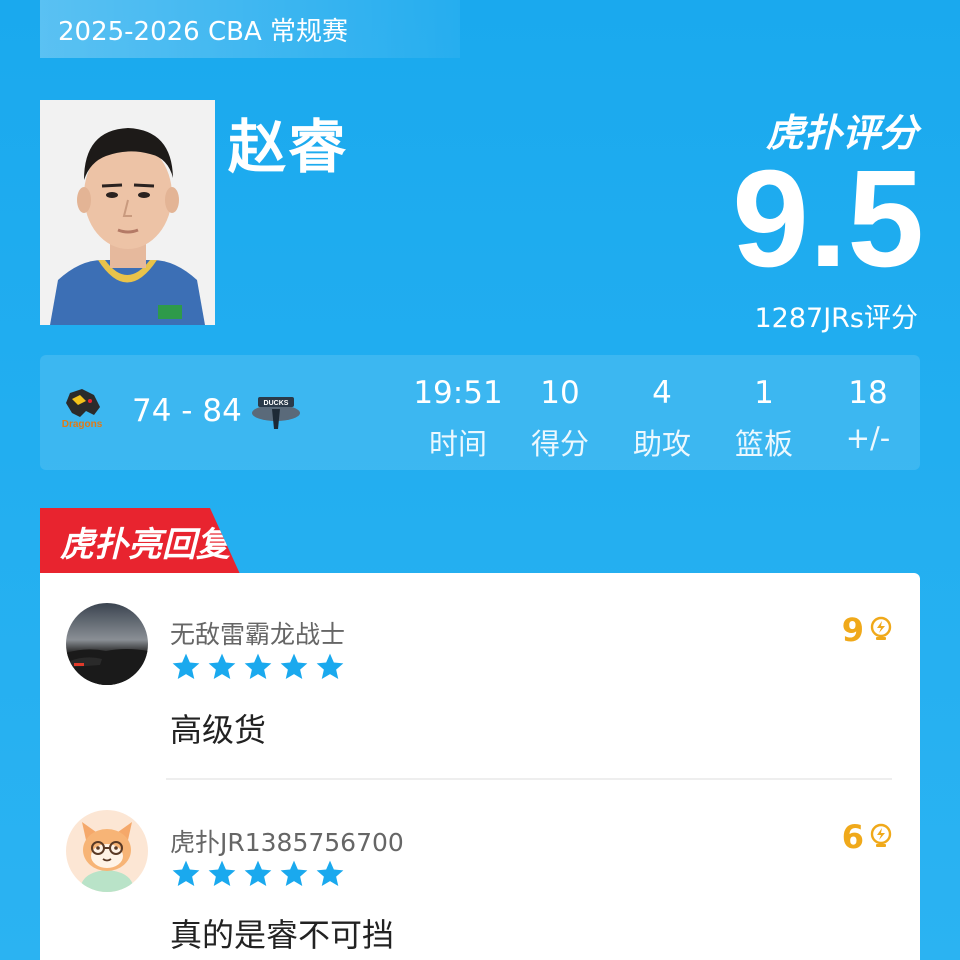 The width and height of the screenshot is (960, 960). What do you see at coordinates (203, 31) in the screenshot?
I see `season-text: 2025-2026 CBA 常规赛` at bounding box center [203, 31].